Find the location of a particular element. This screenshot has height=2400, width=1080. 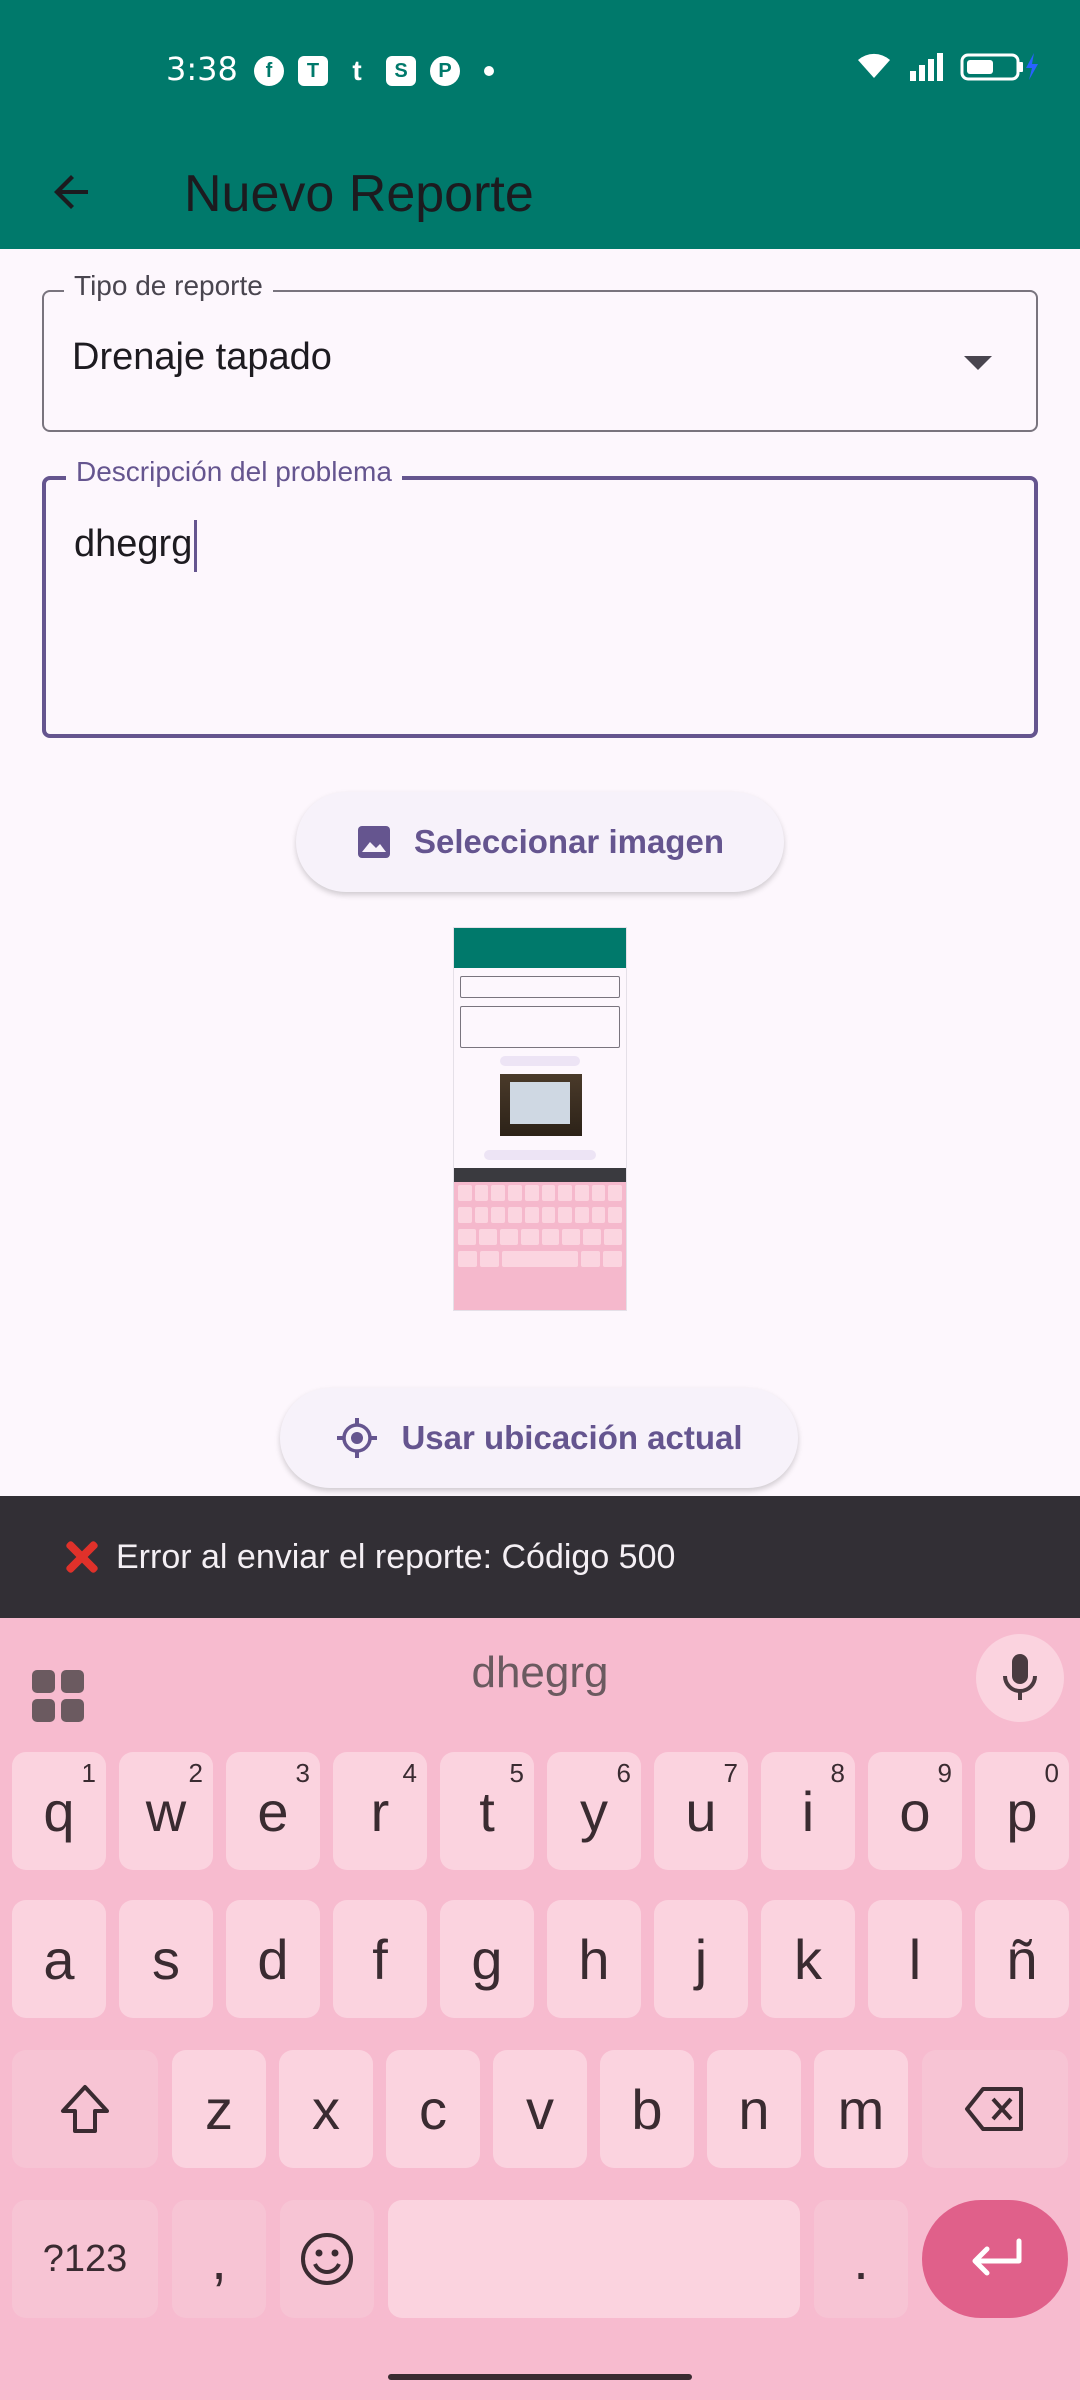

key-z-label: z is located at coordinates (219, 2109).